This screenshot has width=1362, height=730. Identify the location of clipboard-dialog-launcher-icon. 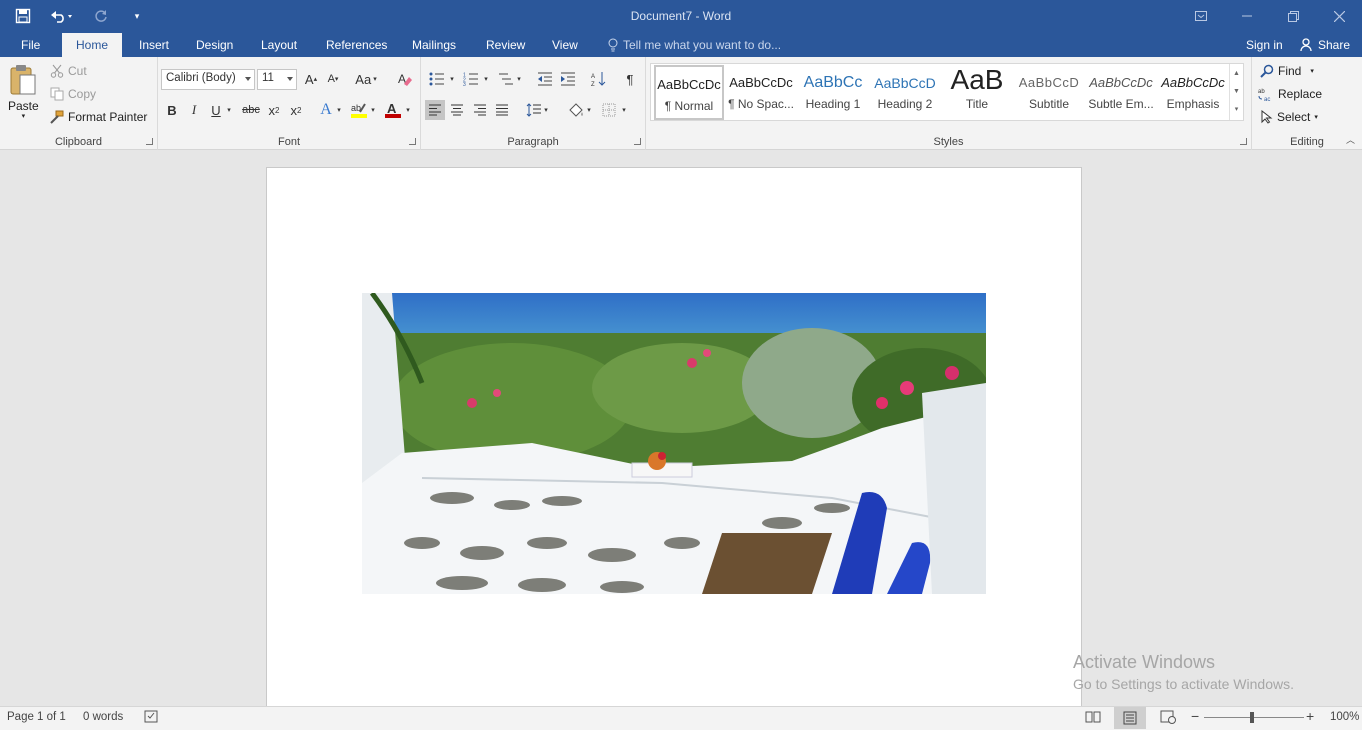
(149, 141).